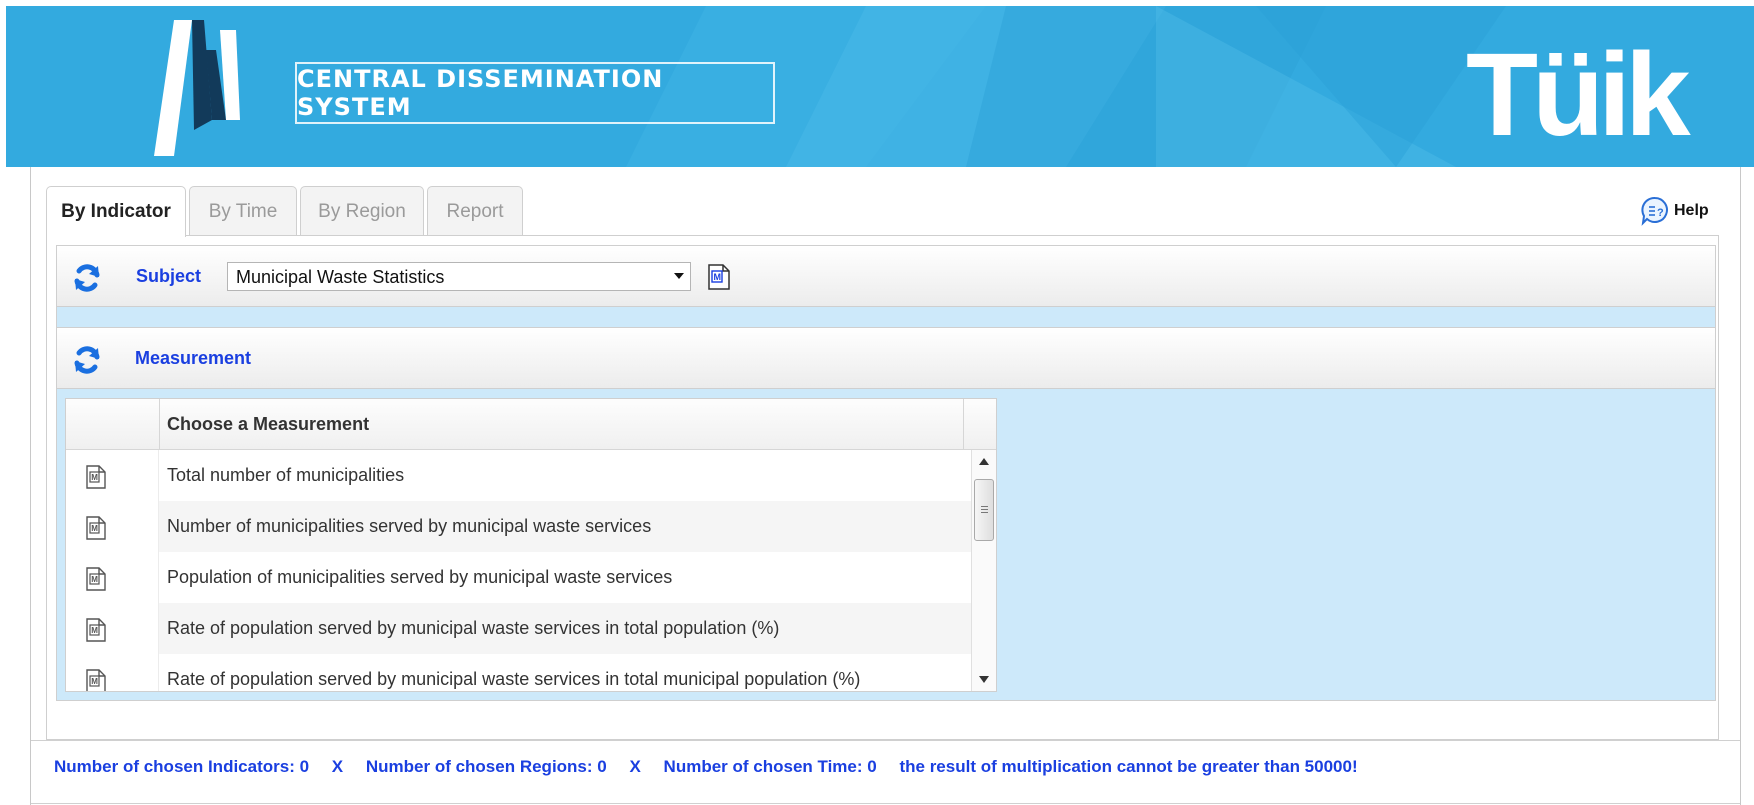 Image resolution: width=1754 pixels, height=805 pixels. I want to click on tab-by-indicator: By Indicator, so click(116, 211).